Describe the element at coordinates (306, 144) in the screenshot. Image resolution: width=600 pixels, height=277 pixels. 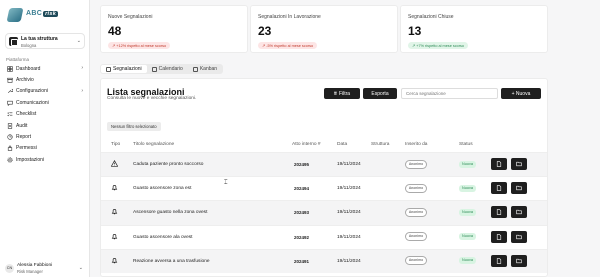
I see `column-header: Atto interno #` at that location.